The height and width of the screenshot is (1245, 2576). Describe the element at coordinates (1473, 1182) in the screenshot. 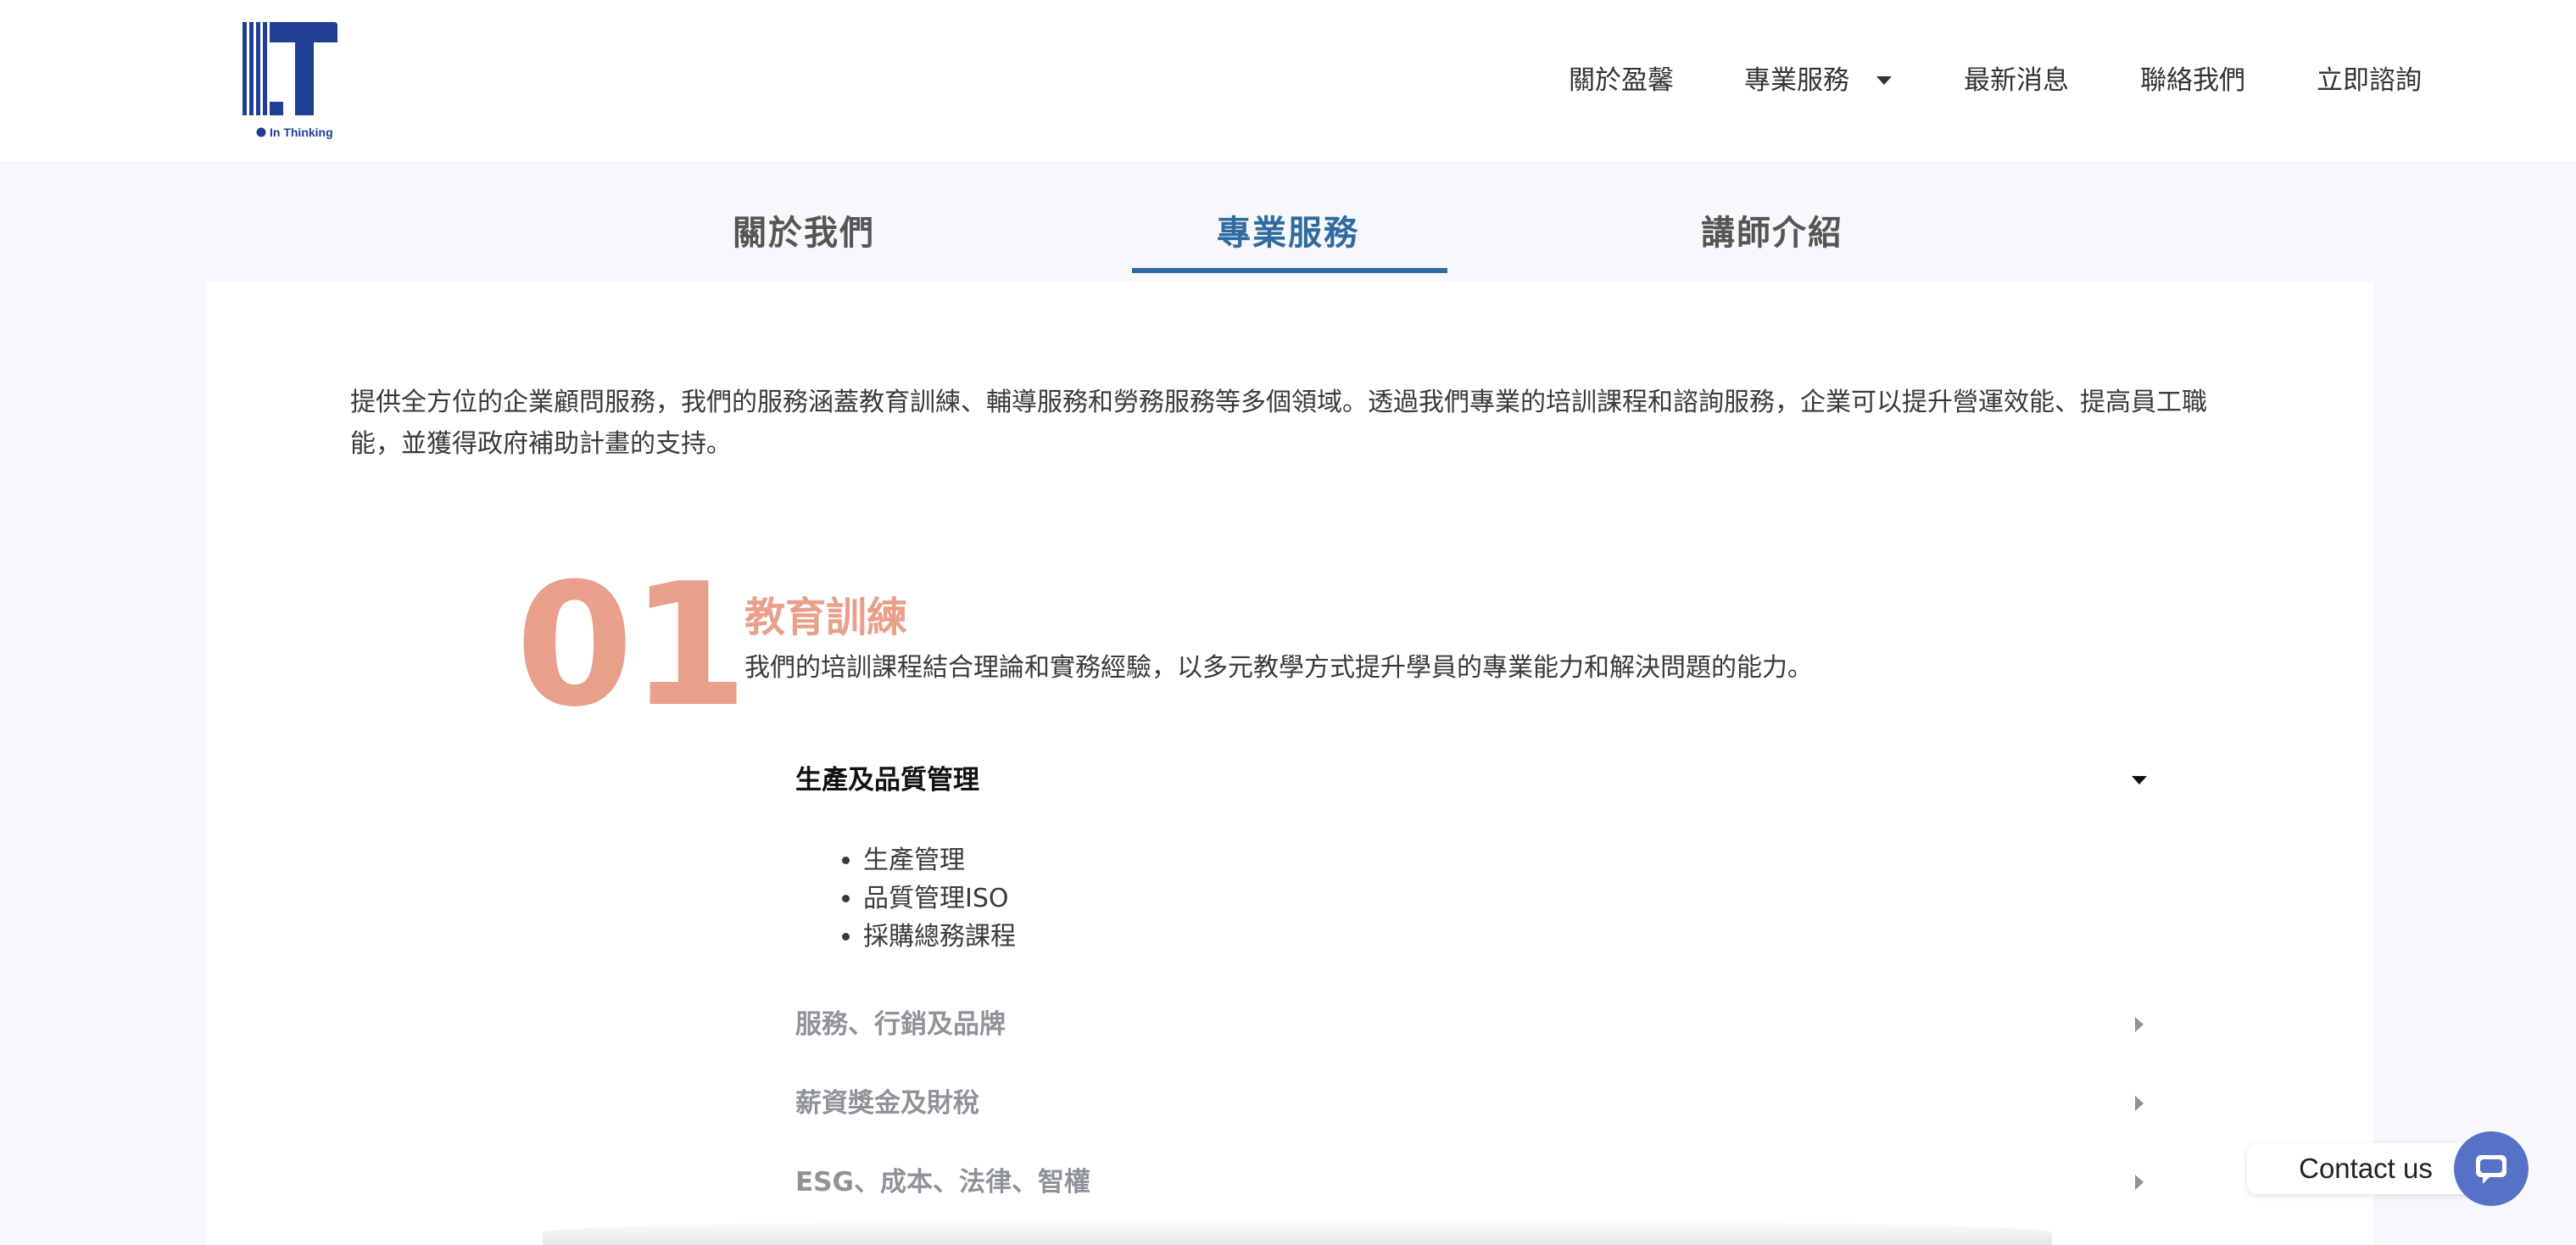

I see `accordion-esg-law: ESG、成本、法律、智權` at that location.